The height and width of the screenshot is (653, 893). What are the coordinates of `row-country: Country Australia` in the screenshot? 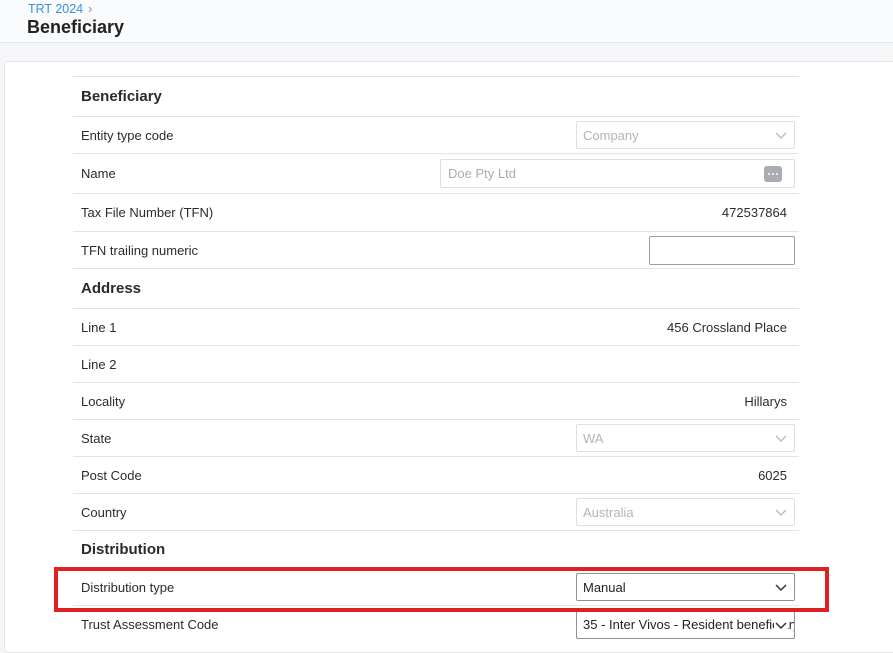 It's located at (436, 512).